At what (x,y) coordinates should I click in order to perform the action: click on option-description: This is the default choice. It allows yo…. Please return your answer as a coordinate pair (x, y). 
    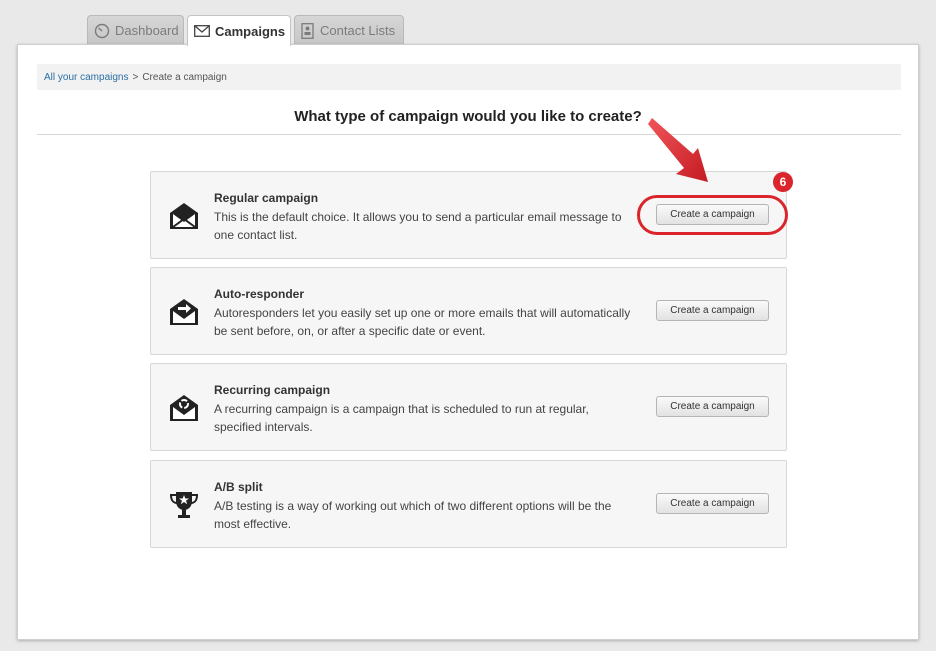
    Looking at the image, I should click on (418, 226).